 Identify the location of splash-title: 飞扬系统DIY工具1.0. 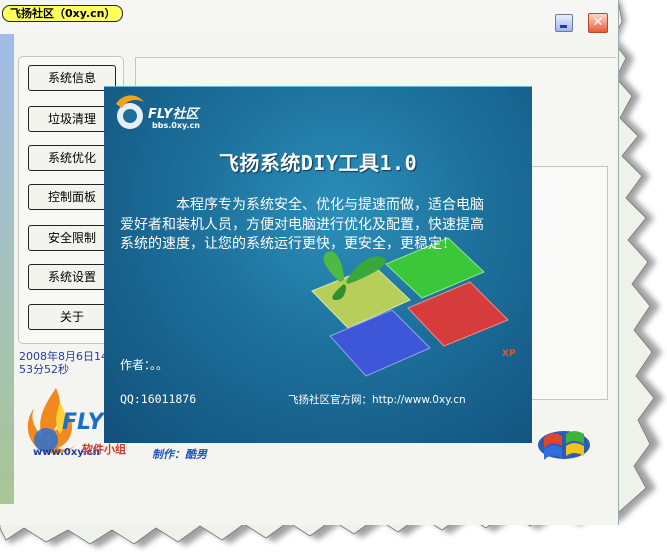
(318, 163).